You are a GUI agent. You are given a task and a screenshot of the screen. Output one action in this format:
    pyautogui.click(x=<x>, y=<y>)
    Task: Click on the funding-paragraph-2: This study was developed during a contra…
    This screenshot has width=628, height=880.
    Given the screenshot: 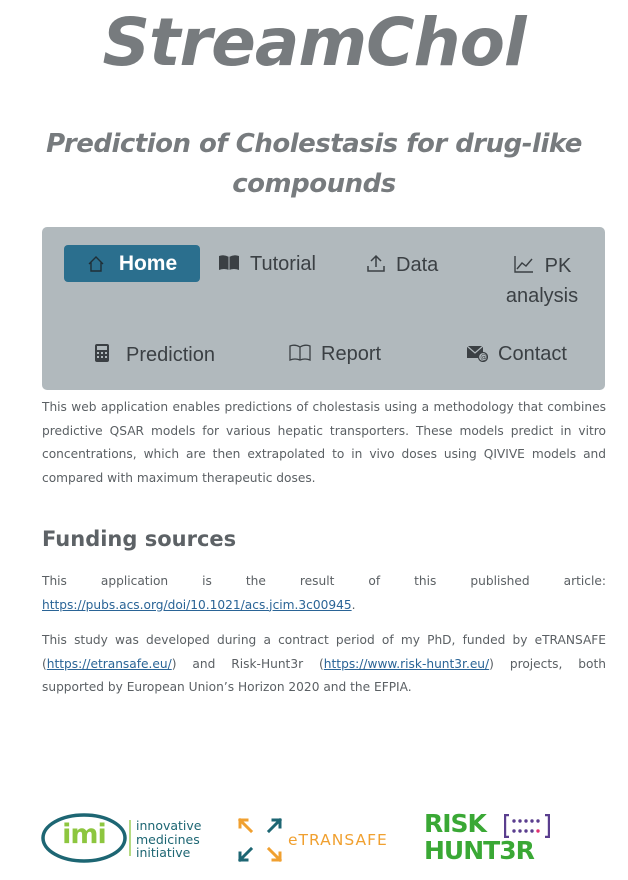 What is the action you would take?
    pyautogui.click(x=324, y=664)
    